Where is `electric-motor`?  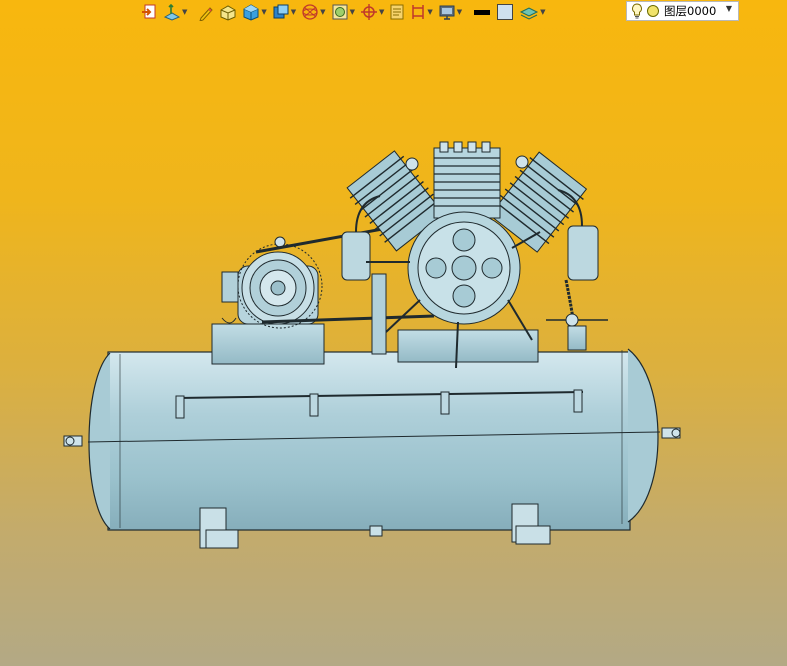 electric-motor is located at coordinates (272, 282).